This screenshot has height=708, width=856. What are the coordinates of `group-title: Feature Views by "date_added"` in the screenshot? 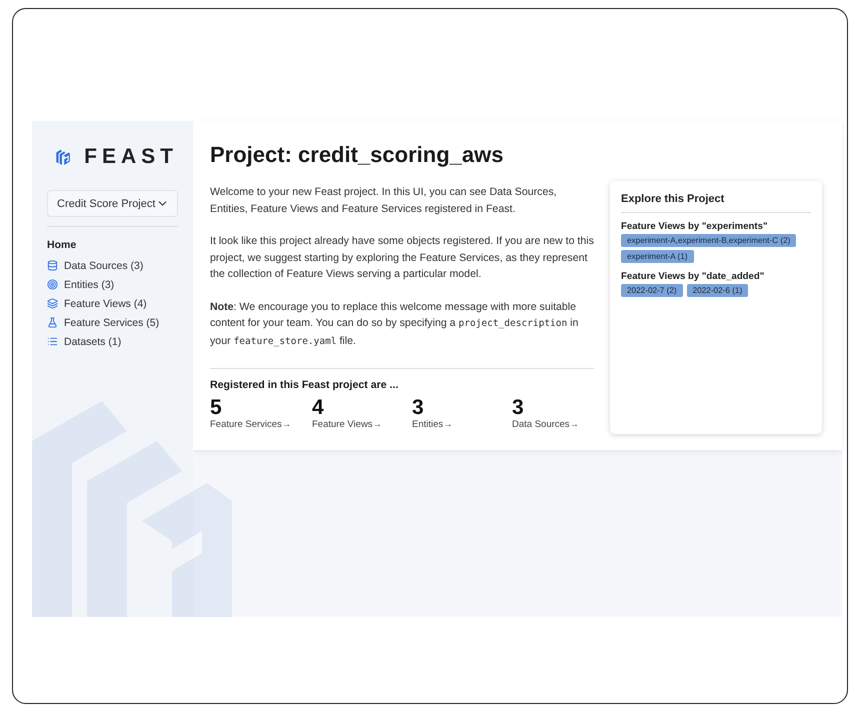 It's located at (693, 276).